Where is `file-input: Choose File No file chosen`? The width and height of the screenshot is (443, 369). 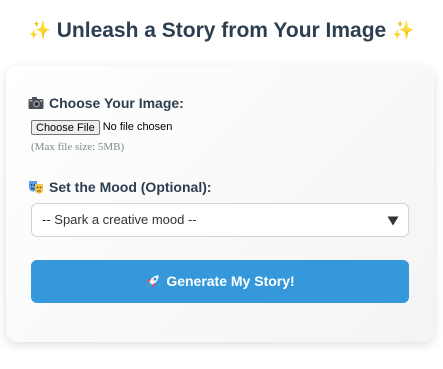
file-input: Choose File No file chosen is located at coordinates (101, 128).